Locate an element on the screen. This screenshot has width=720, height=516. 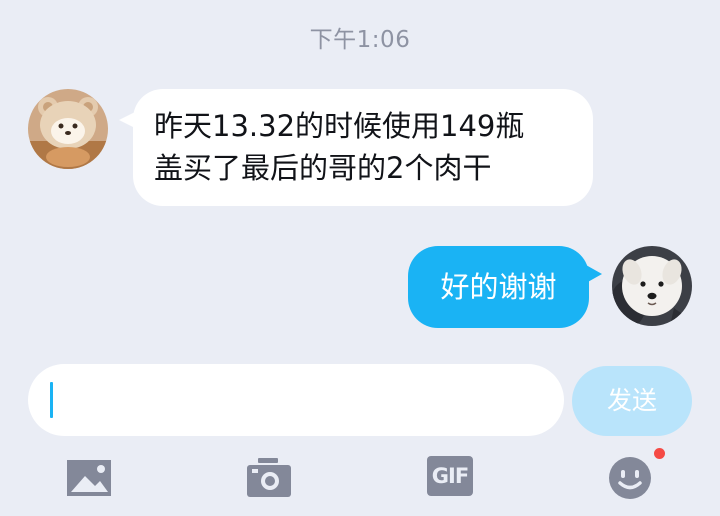
message-timestamp: 下午1:06 is located at coordinates (360, 40).